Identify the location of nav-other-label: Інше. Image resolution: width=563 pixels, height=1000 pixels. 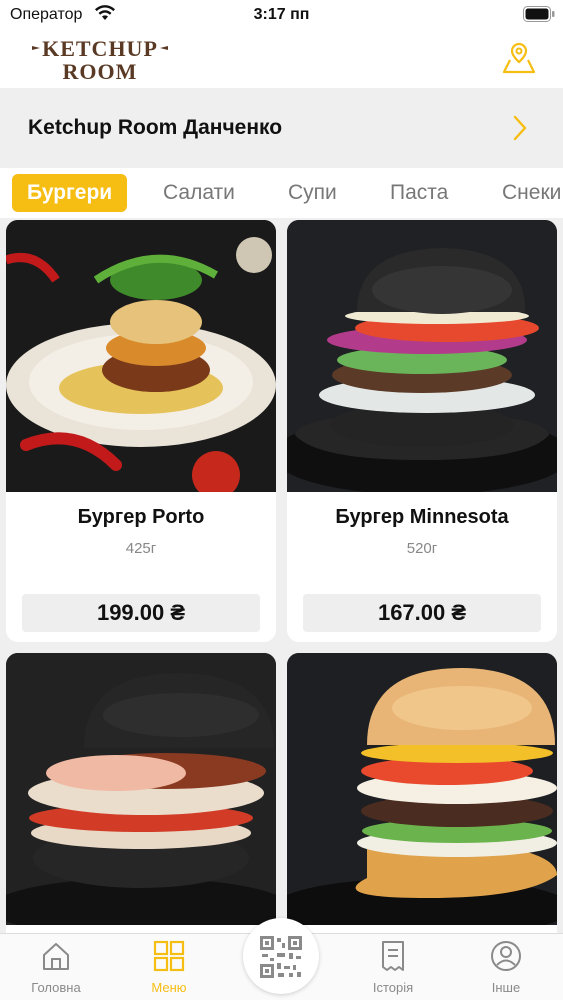
(506, 987).